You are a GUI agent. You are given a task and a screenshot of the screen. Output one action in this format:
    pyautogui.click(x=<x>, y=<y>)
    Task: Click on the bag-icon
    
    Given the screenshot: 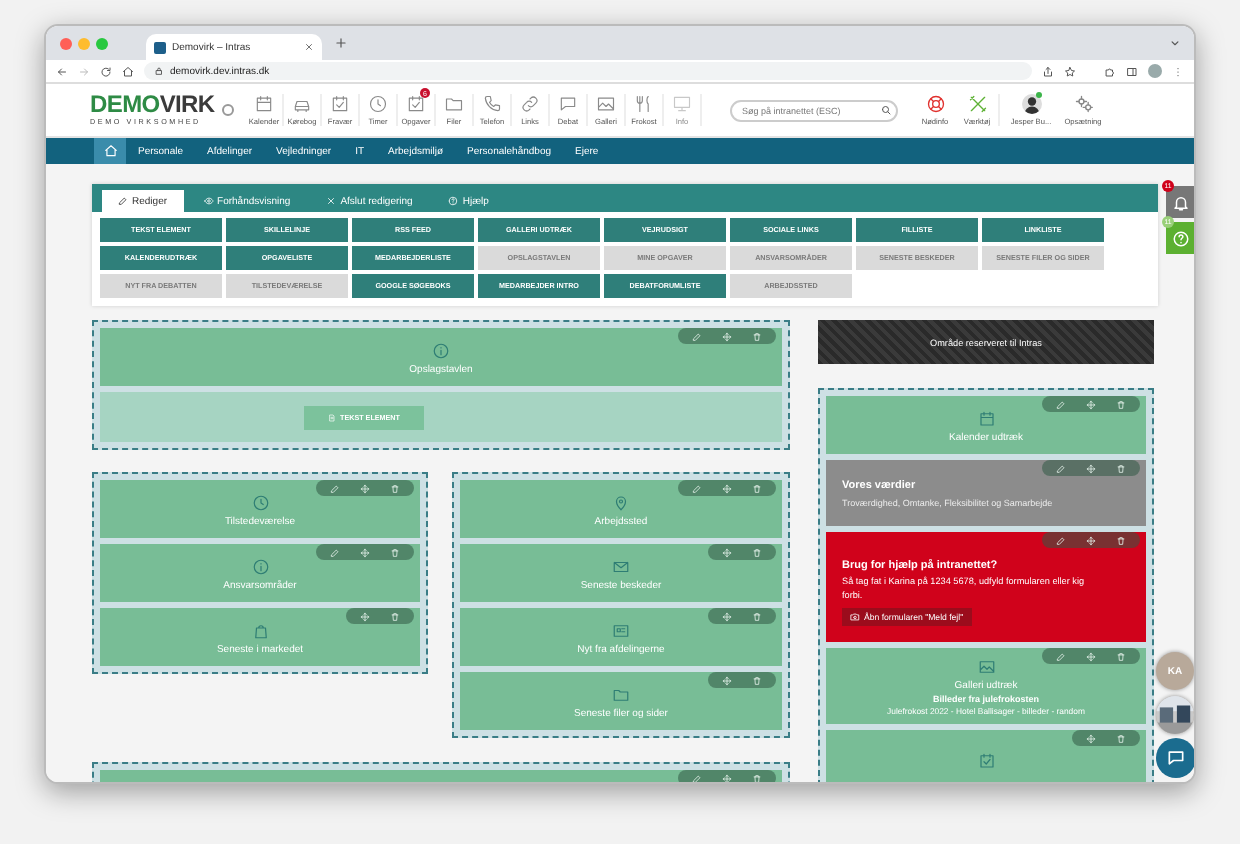 What is the action you would take?
    pyautogui.click(x=260, y=630)
    